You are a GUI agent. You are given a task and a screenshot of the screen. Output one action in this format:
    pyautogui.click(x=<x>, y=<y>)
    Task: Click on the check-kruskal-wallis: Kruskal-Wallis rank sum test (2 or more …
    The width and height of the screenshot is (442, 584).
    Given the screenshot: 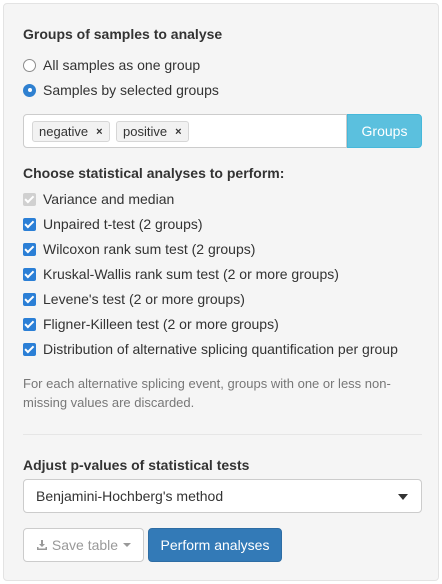 What is the action you would take?
    pyautogui.click(x=181, y=274)
    